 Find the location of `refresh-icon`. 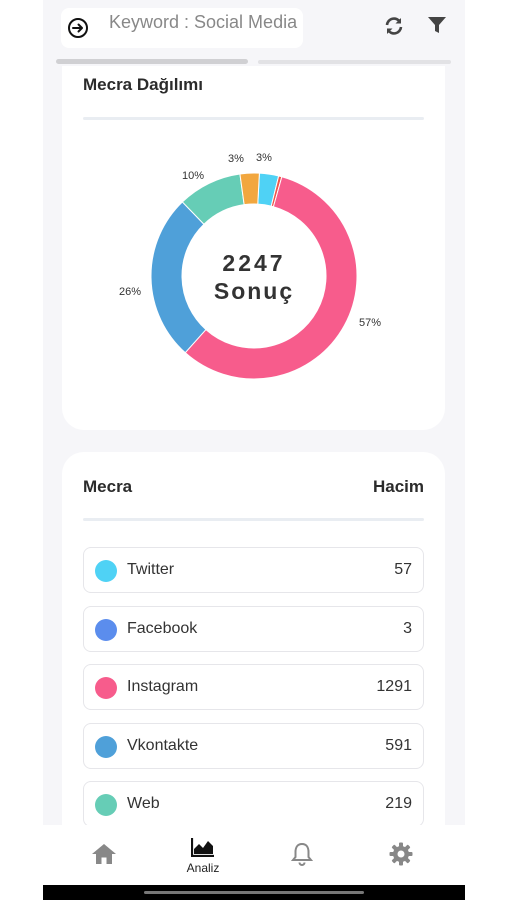

refresh-icon is located at coordinates (394, 26).